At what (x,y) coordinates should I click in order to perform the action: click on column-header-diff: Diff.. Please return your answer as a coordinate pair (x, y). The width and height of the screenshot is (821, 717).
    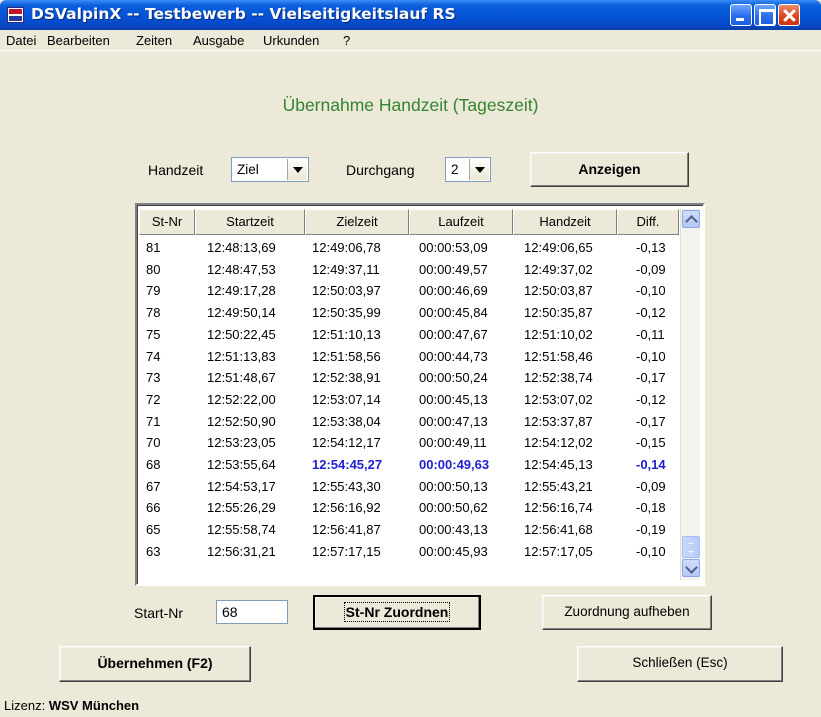
    Looking at the image, I should click on (648, 222).